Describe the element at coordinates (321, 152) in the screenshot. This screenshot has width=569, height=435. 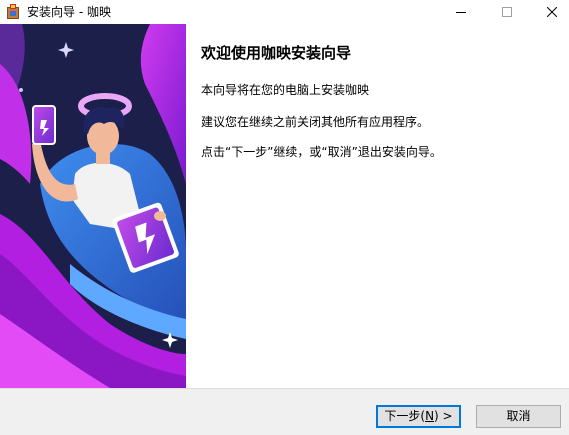
I see `instructions-text: 点击“下一步”继续，或“取消”退出安装向导。` at that location.